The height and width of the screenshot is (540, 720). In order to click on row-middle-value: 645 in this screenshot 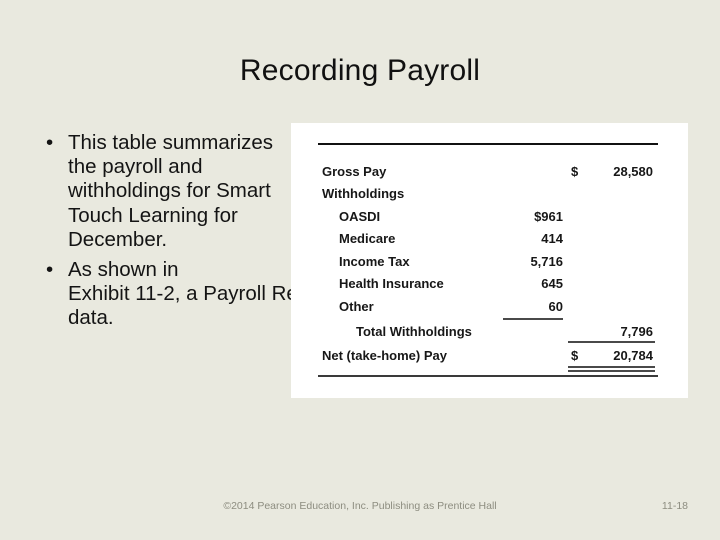, I will do `click(552, 283)`.